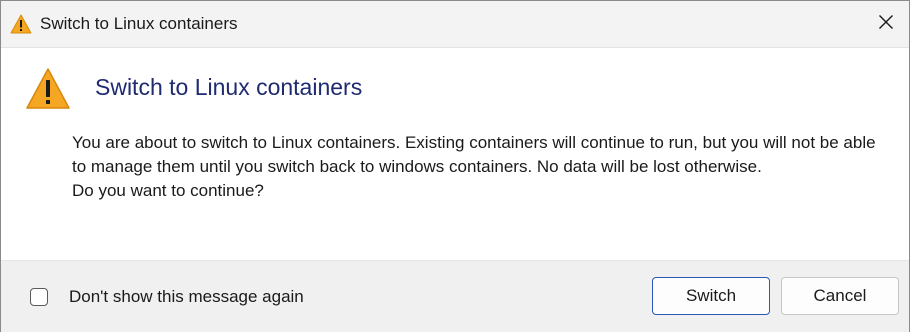  I want to click on close-icon, so click(886, 24).